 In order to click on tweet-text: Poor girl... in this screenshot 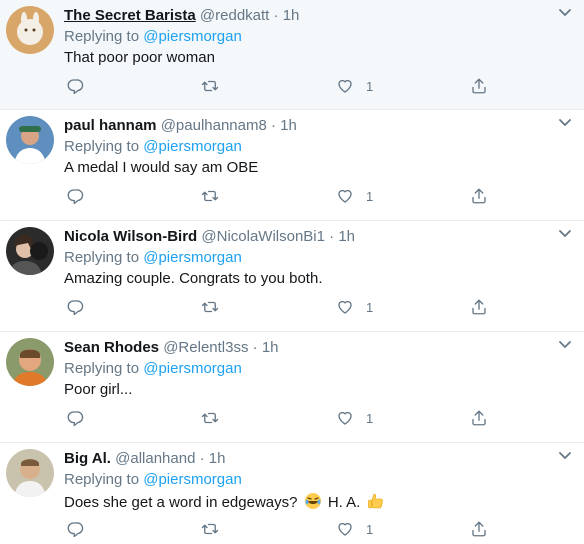, I will do `click(98, 389)`.